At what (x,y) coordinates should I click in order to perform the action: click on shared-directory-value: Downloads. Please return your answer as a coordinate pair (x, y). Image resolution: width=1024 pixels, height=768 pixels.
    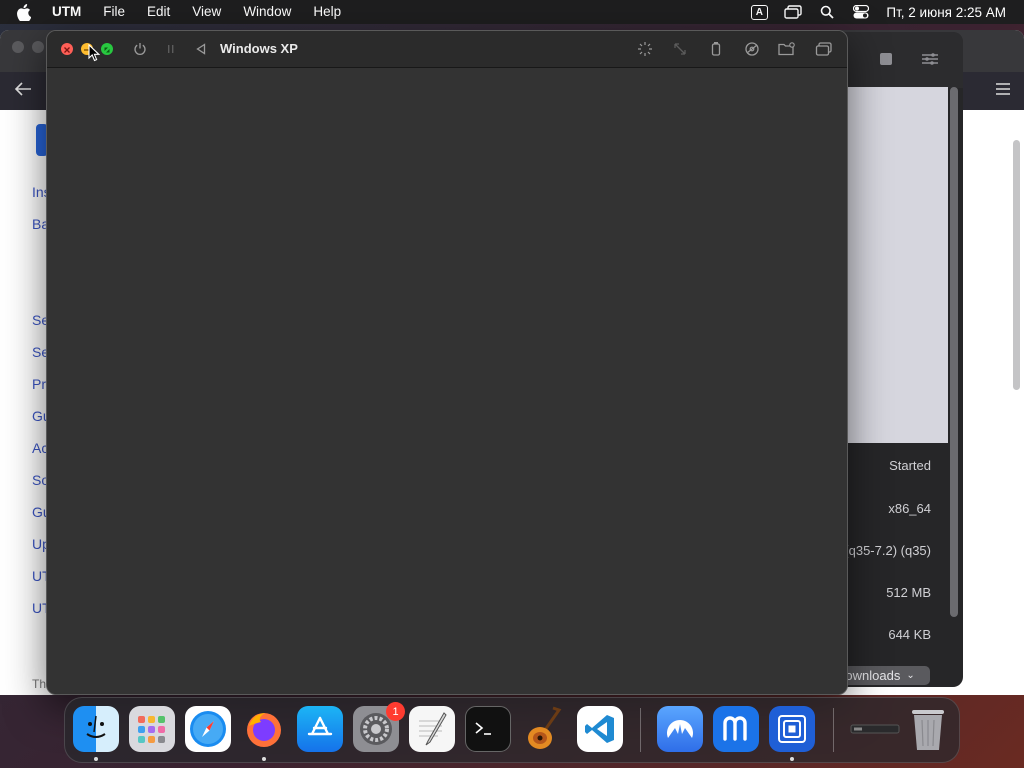
    Looking at the image, I should click on (871, 675).